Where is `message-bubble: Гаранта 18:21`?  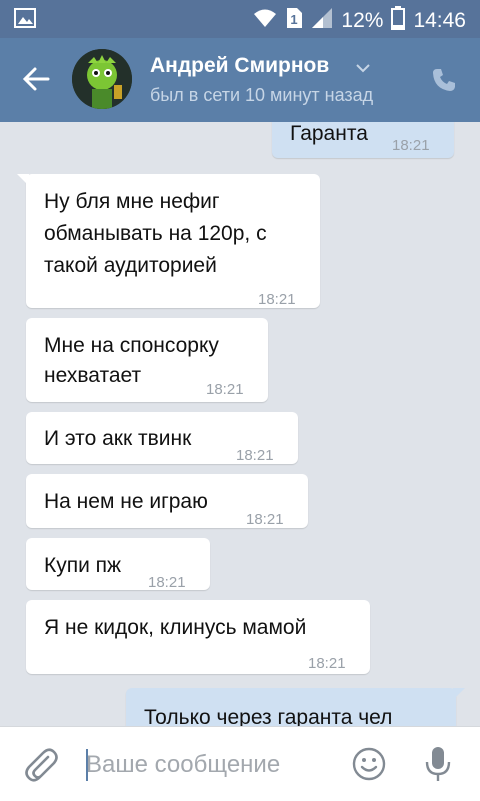 message-bubble: Гаранта 18:21 is located at coordinates (363, 140).